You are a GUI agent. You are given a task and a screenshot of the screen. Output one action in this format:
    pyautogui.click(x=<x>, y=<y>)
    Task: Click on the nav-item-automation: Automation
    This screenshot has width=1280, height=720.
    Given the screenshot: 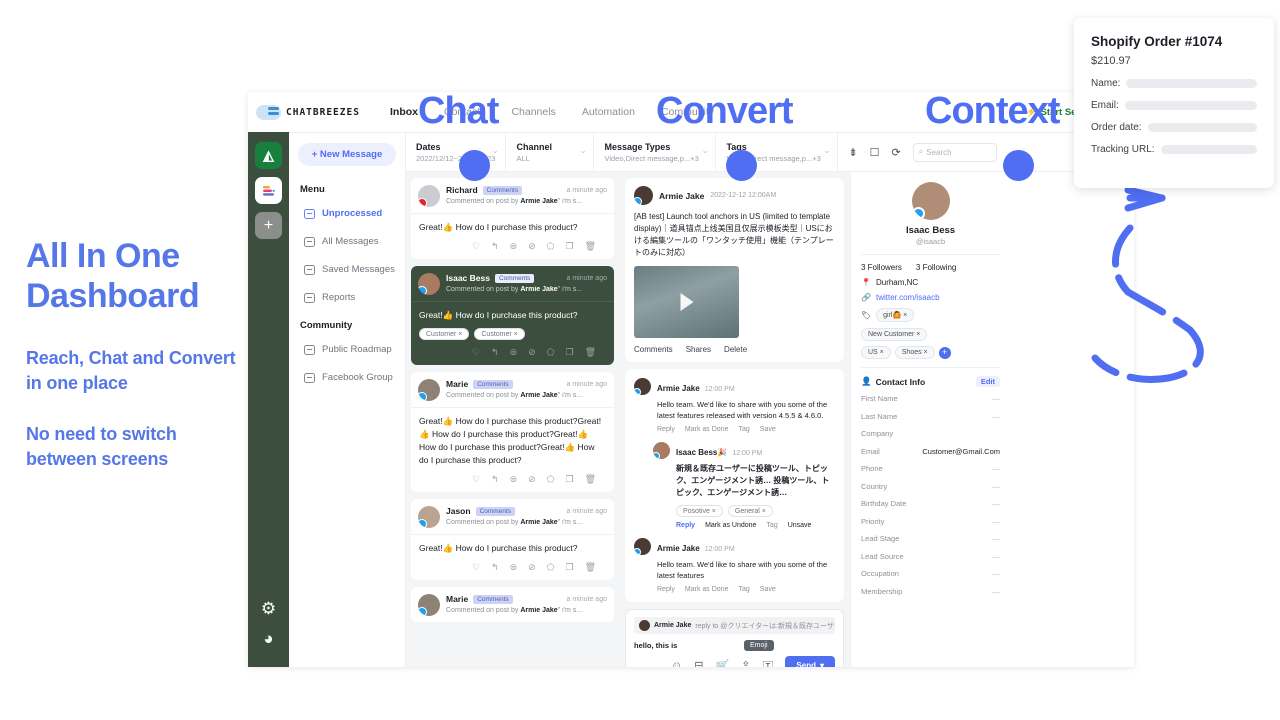 What is the action you would take?
    pyautogui.click(x=608, y=112)
    